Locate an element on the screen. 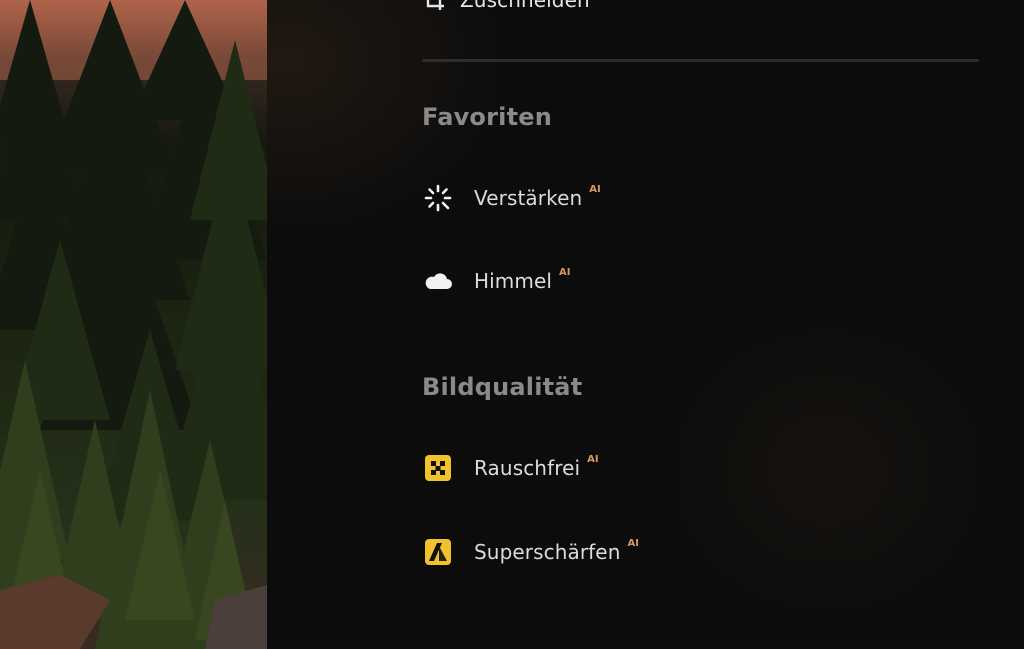 This screenshot has height=649, width=1024. section-title-favoriten: Favoriten is located at coordinates (487, 117).